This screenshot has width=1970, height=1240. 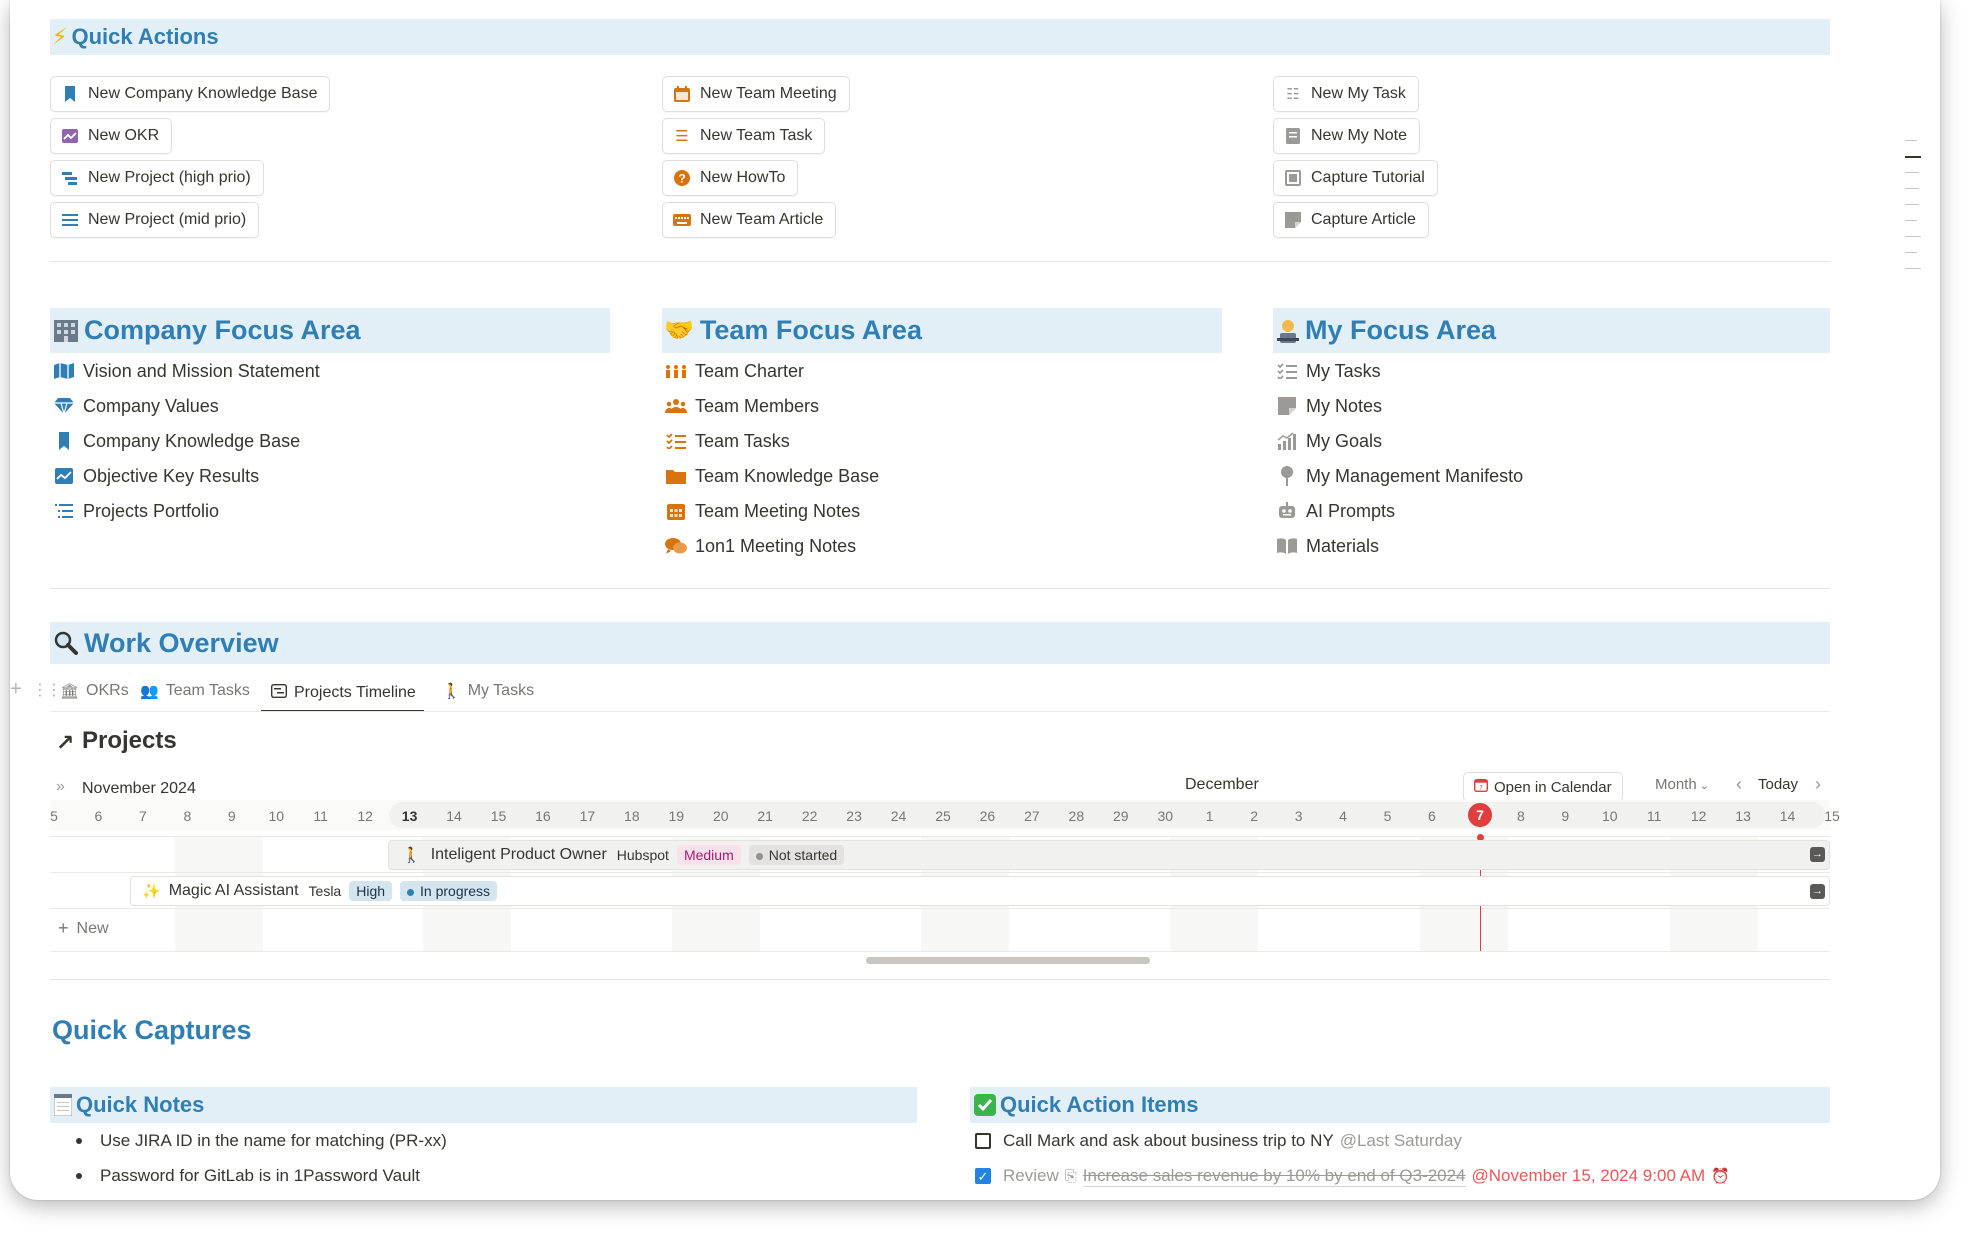 What do you see at coordinates (279, 692) in the screenshot?
I see `timeline-icon` at bounding box center [279, 692].